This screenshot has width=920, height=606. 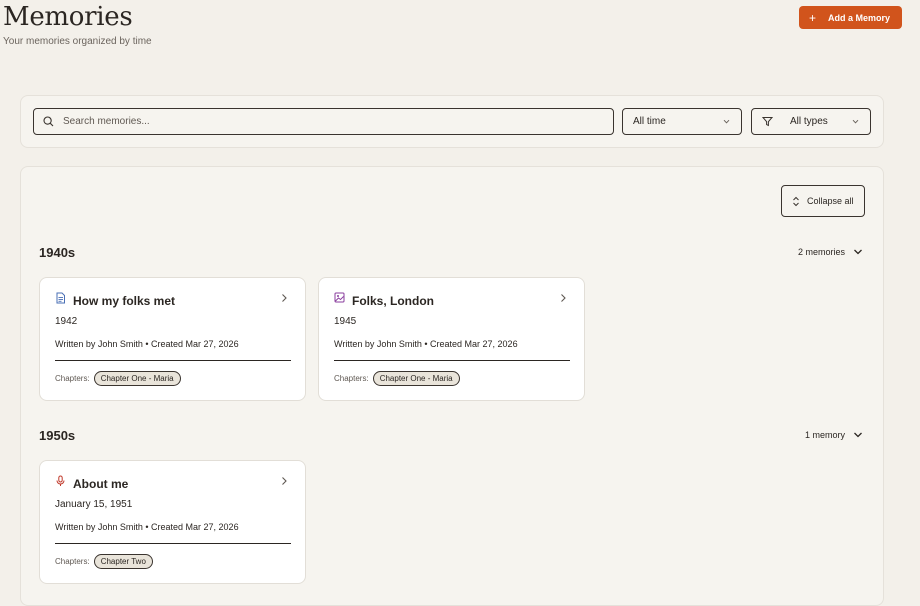 I want to click on search-icon, so click(x=48, y=121).